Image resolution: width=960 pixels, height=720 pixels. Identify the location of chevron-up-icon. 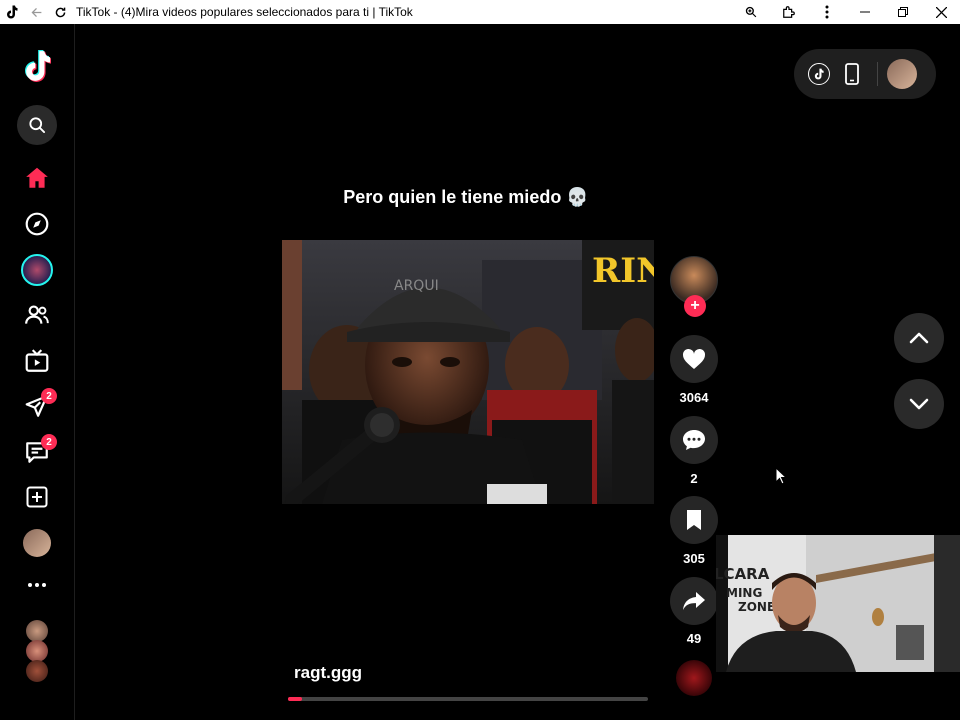
(919, 338).